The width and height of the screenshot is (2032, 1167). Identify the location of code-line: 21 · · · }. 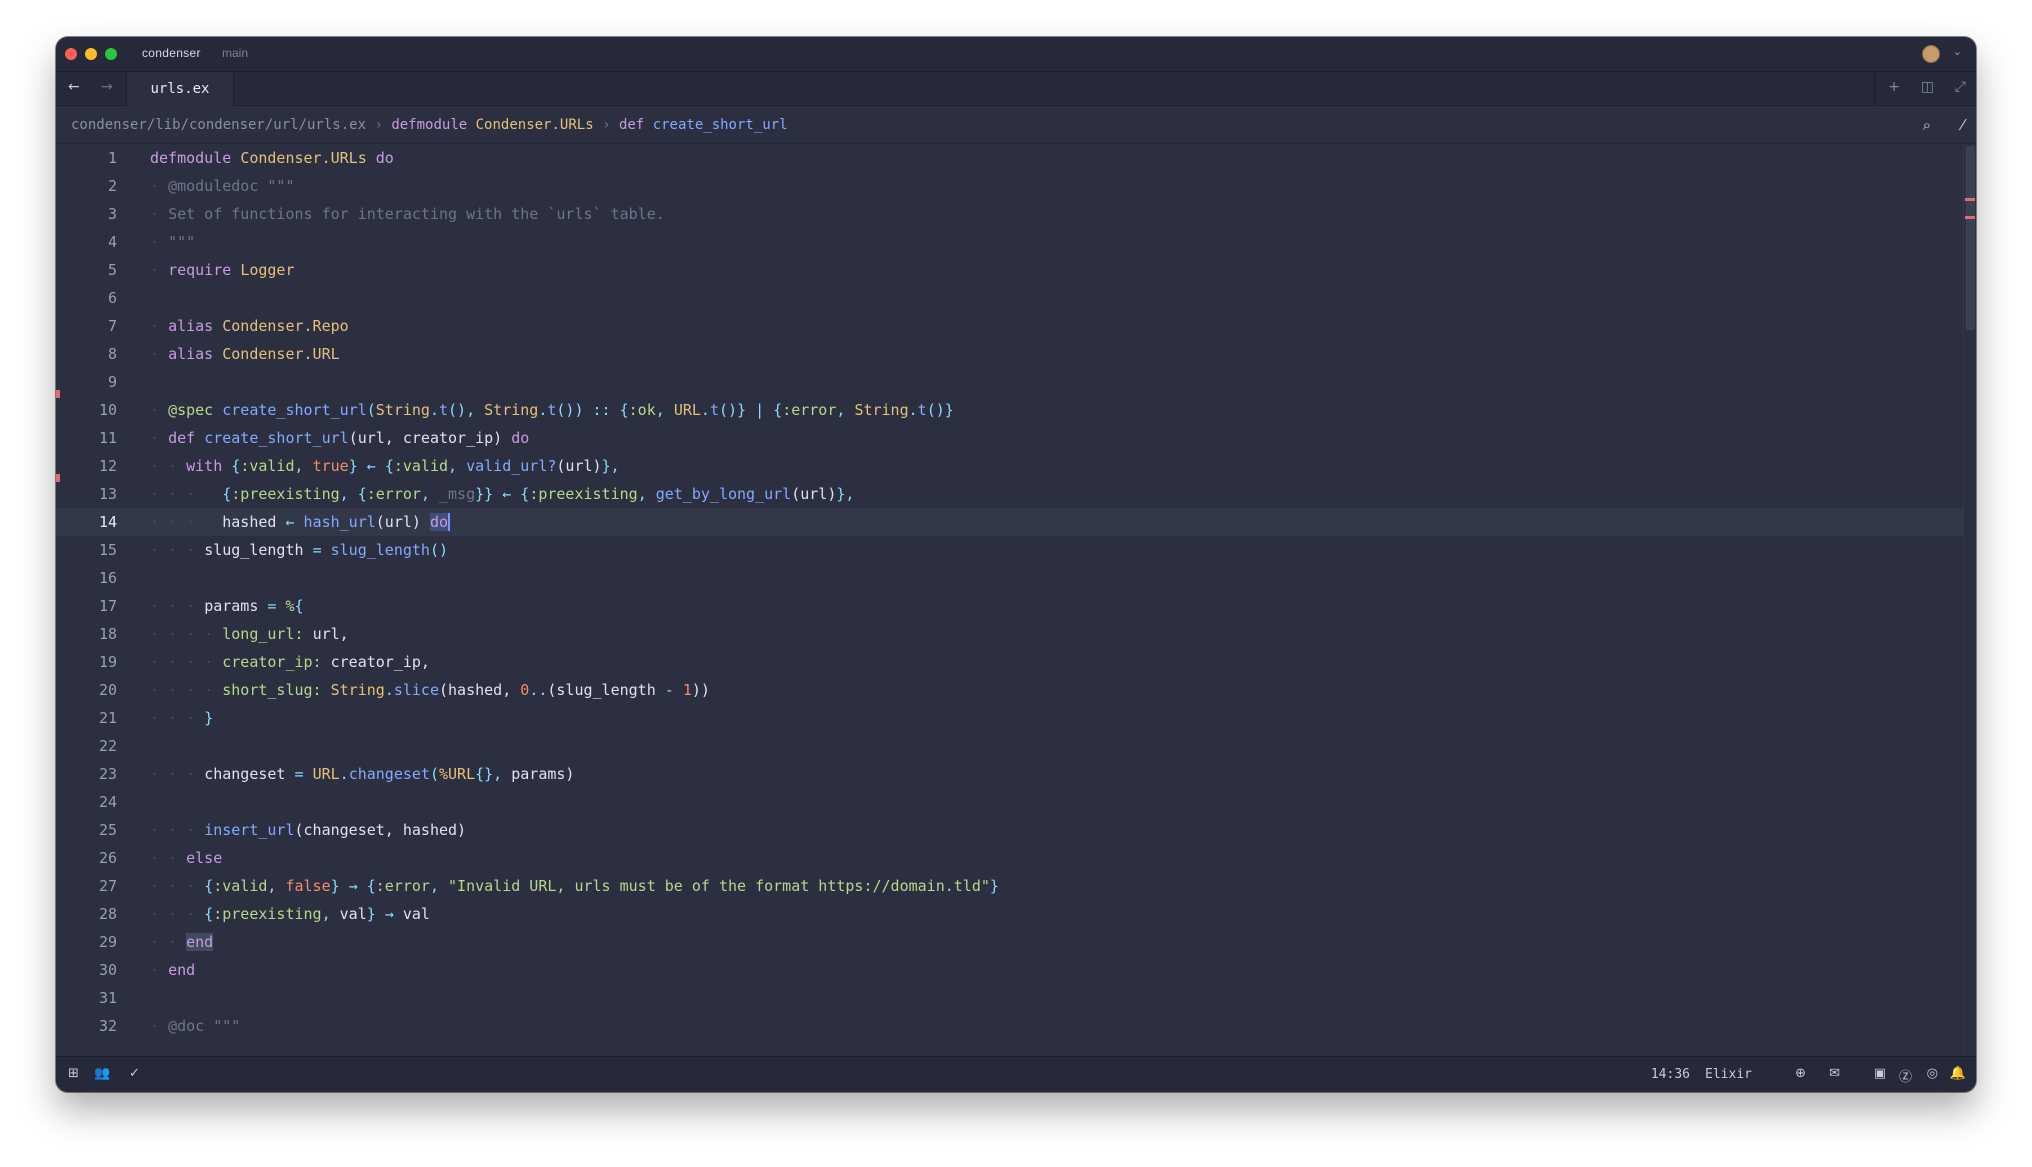
(1010, 718).